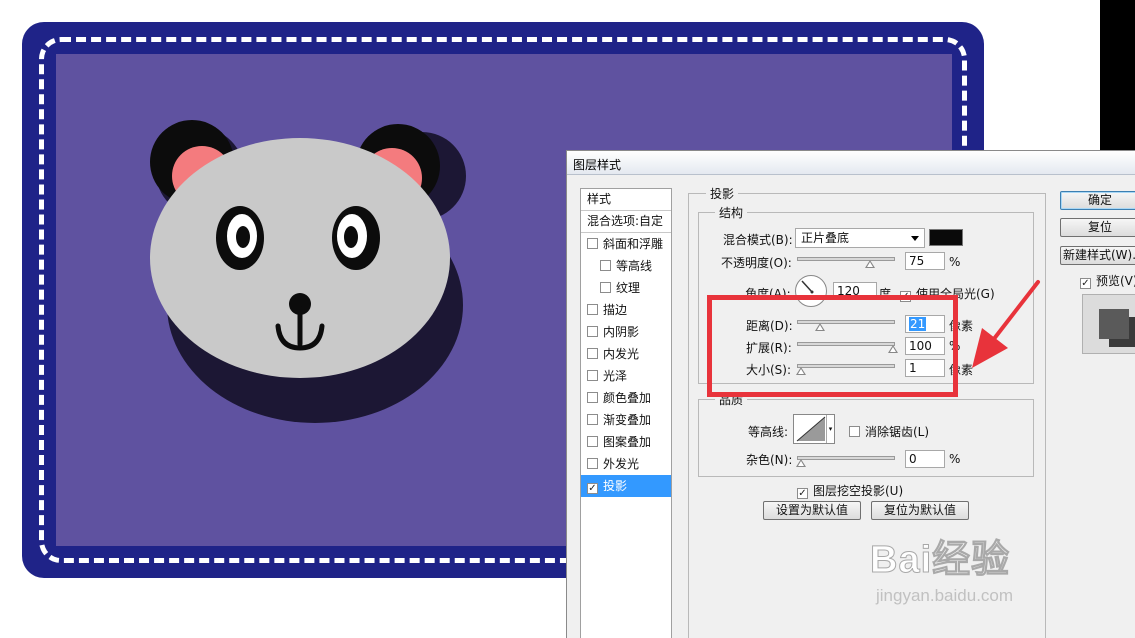 The image size is (1135, 638). Describe the element at coordinates (621, 354) in the screenshot. I see `style-item-label: 内发光` at that location.